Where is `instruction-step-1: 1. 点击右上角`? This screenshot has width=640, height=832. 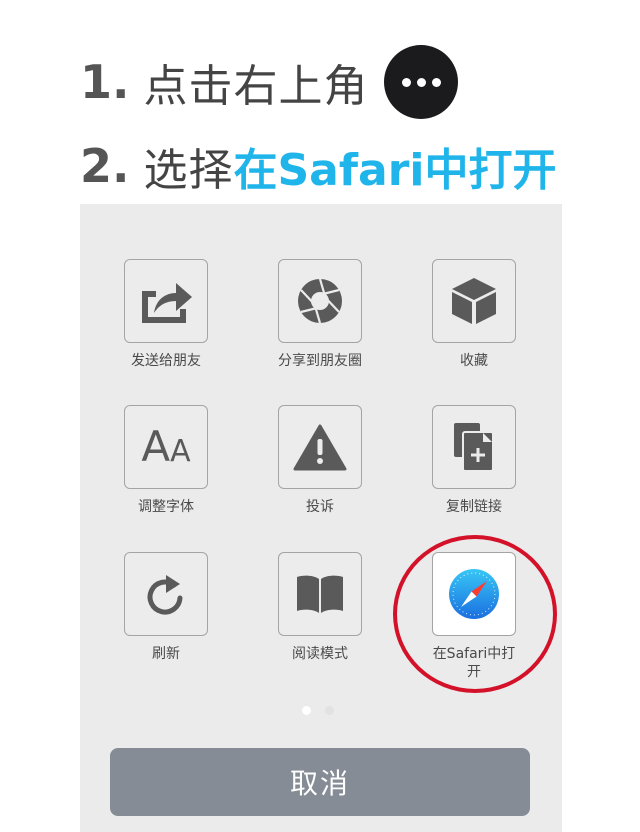
instruction-step-1: 1. 点击右上角 is located at coordinates (269, 82).